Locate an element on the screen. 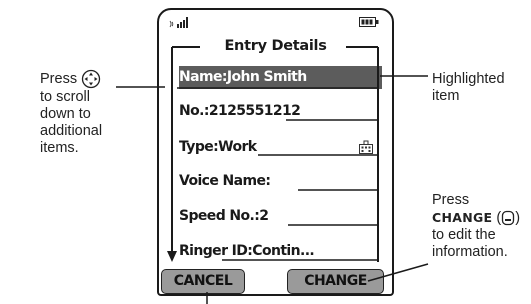 Image resolution: width=531 pixels, height=304 pixels. change-button: CHANGE is located at coordinates (335, 281).